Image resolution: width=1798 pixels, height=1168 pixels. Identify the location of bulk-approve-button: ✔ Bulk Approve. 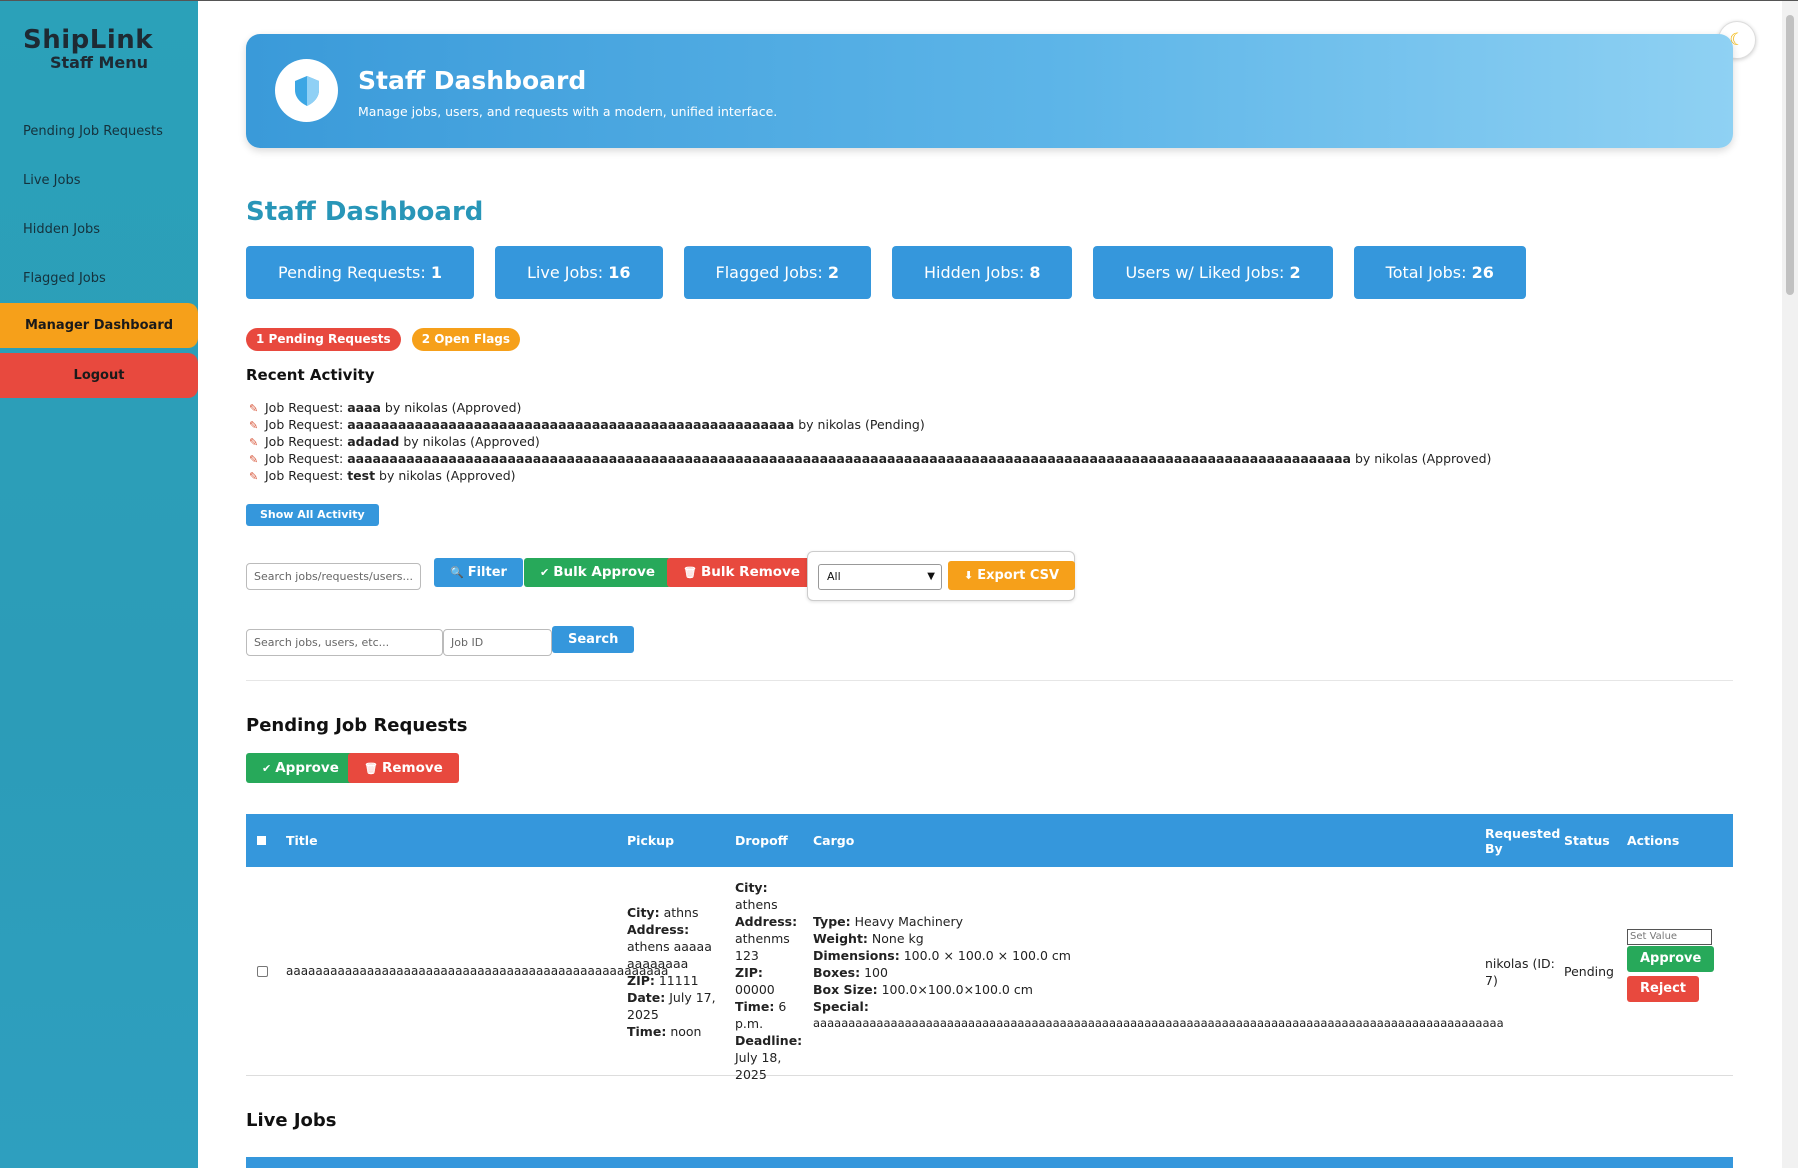
(598, 572).